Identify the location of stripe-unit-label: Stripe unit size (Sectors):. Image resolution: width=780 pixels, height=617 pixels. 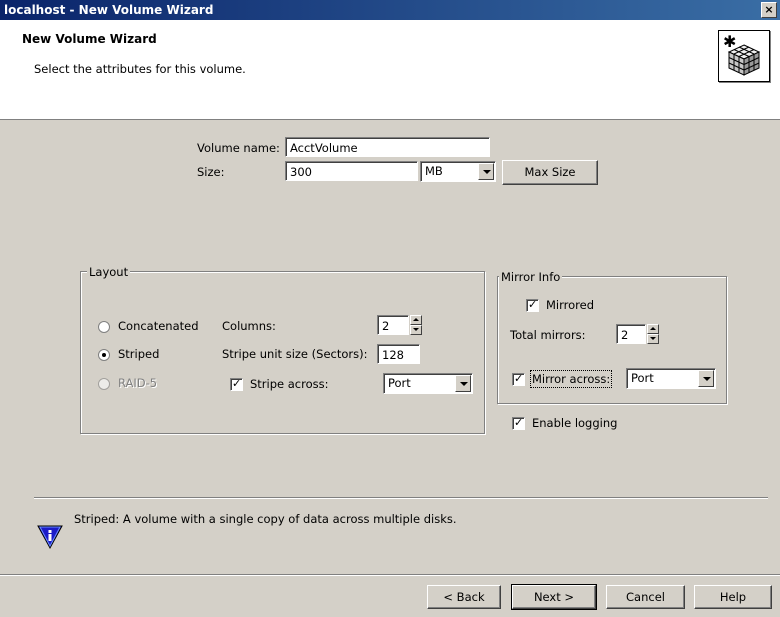
(295, 354).